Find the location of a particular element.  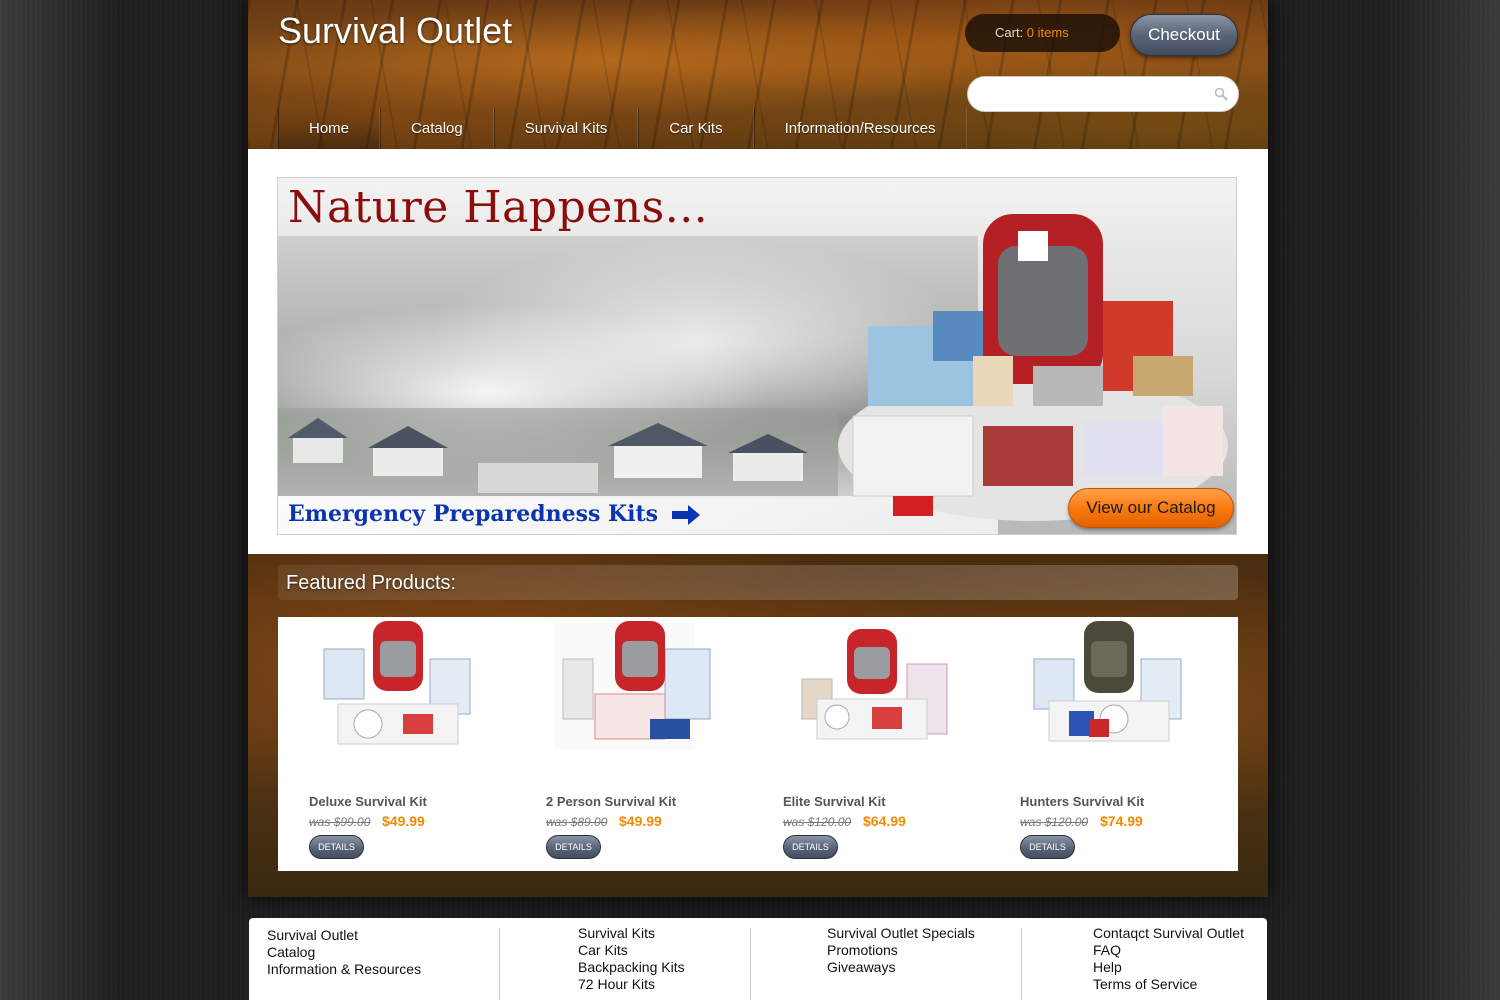

featured-header: Featured Products: is located at coordinates (758, 582).